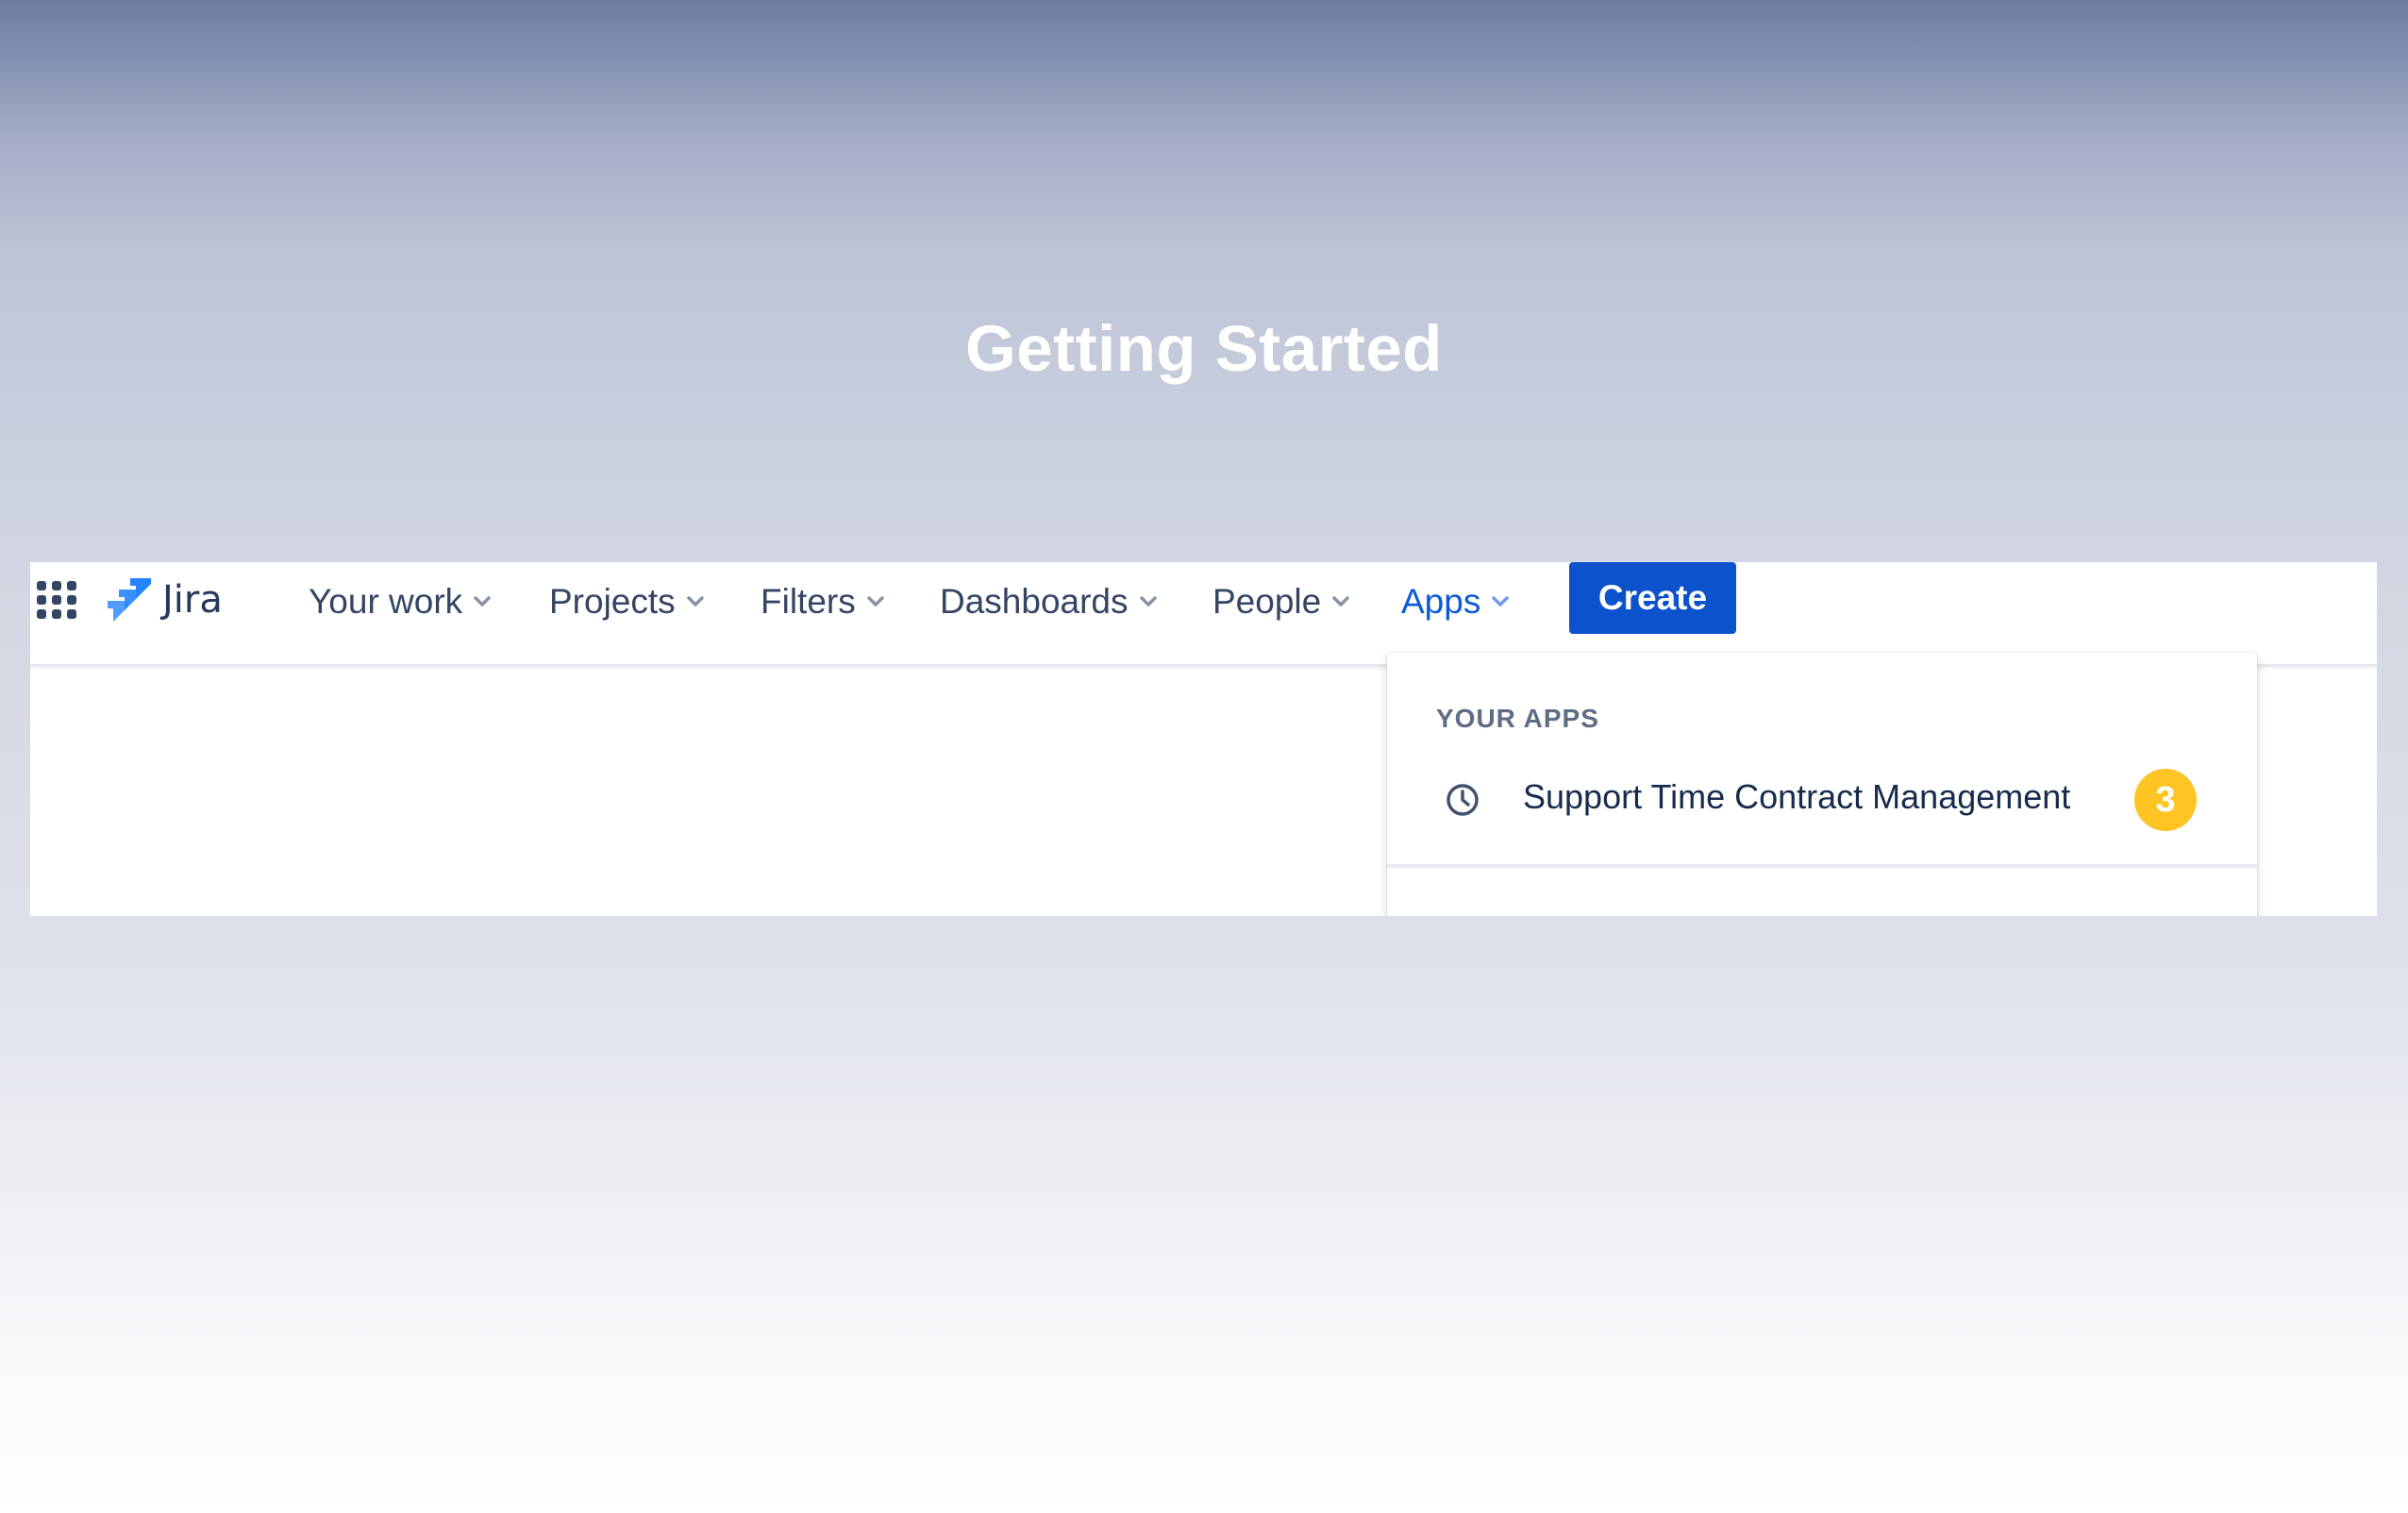  What do you see at coordinates (1204, 348) in the screenshot?
I see `page-title: Getting Started` at bounding box center [1204, 348].